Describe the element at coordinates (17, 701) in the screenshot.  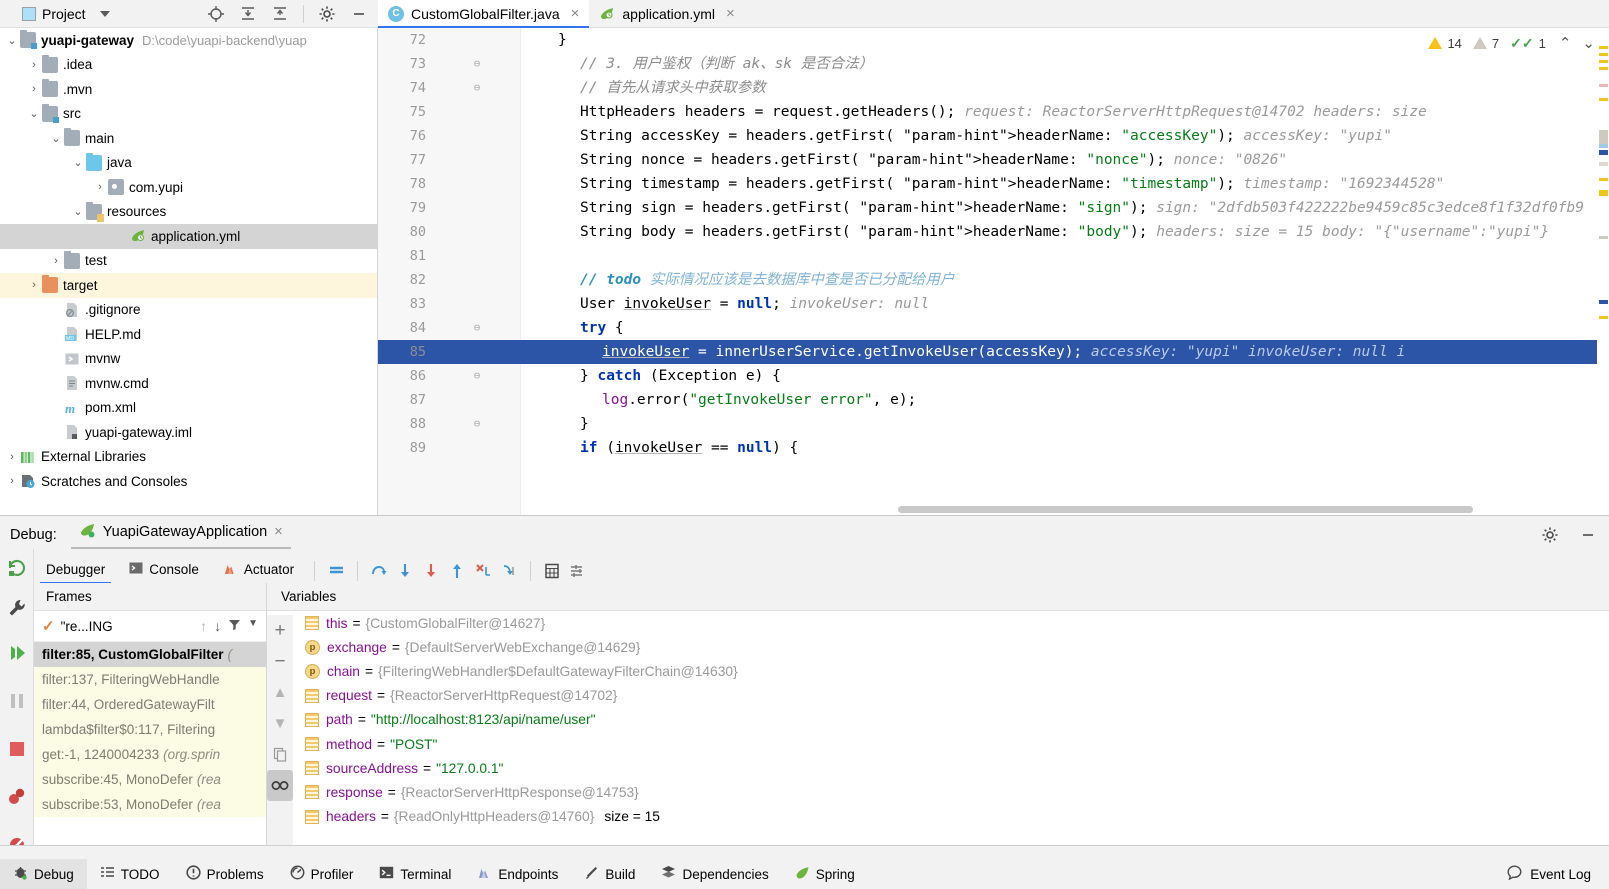
I see `pause-program-icon` at that location.